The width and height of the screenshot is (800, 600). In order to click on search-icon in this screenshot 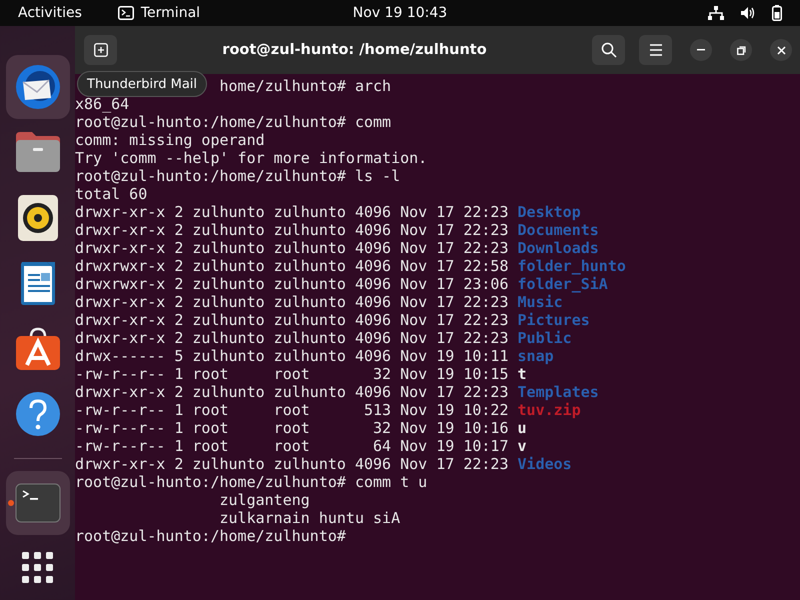, I will do `click(608, 50)`.